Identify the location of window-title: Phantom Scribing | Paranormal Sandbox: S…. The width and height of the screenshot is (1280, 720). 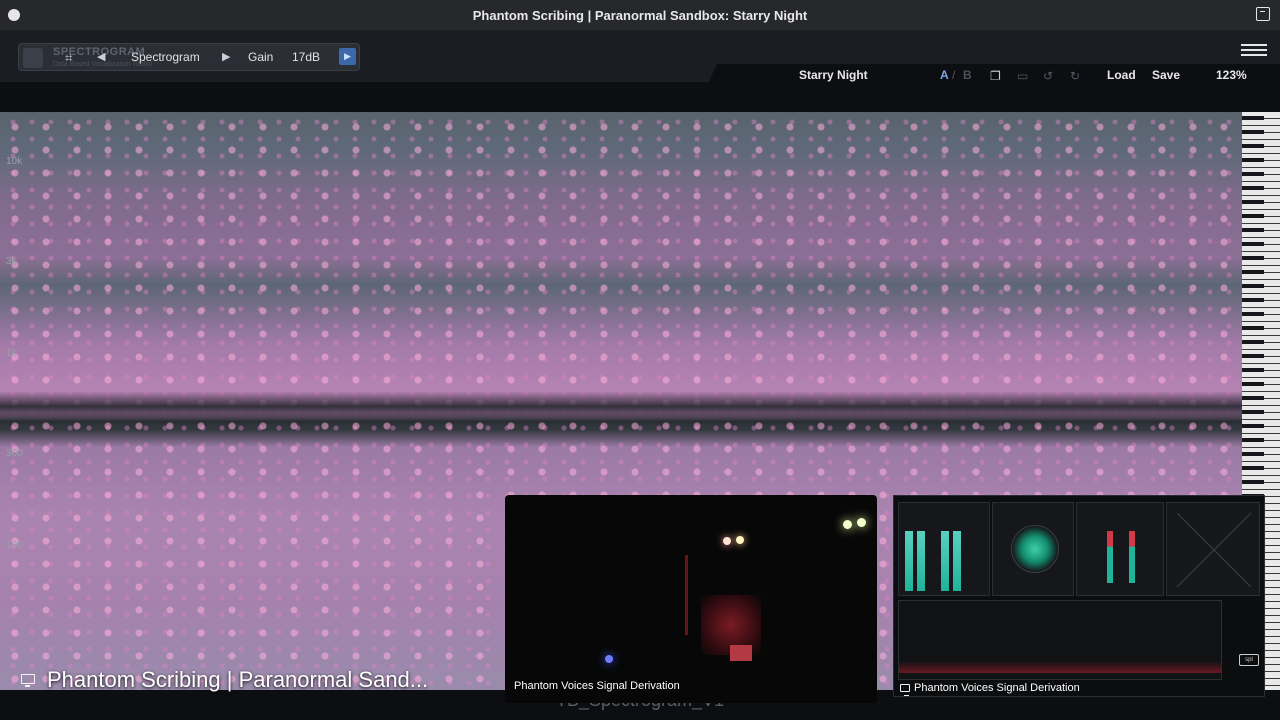
(640, 15).